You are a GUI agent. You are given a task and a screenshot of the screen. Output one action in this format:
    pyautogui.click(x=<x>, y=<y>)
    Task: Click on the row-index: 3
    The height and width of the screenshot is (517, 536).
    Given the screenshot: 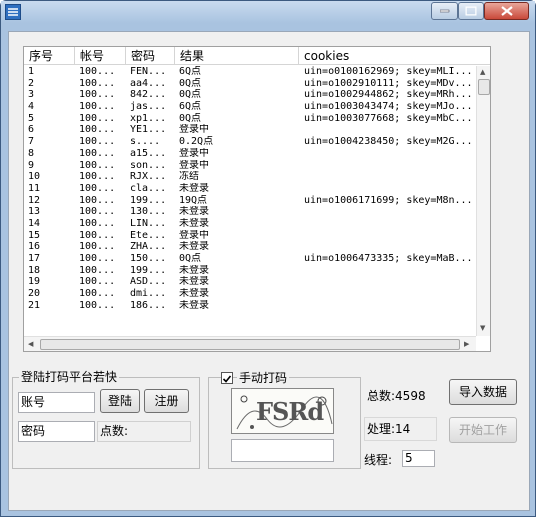 What is the action you would take?
    pyautogui.click(x=31, y=95)
    